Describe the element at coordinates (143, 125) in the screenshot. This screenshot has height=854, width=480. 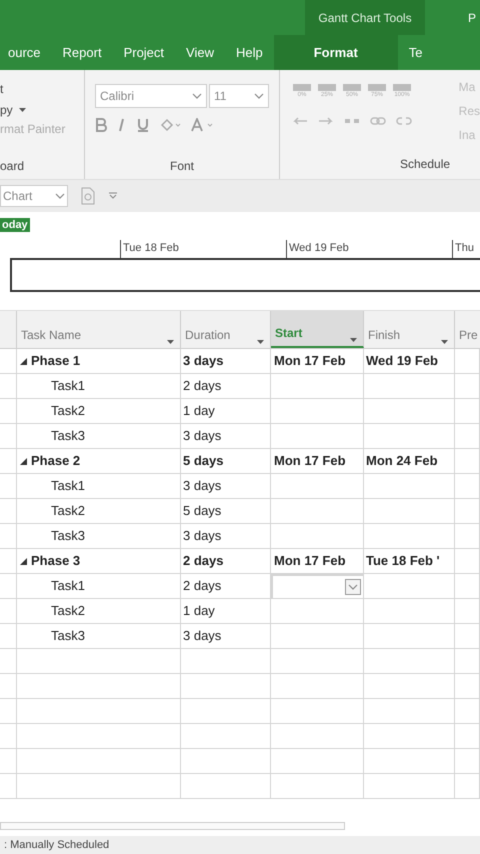
I see `underline-icon` at that location.